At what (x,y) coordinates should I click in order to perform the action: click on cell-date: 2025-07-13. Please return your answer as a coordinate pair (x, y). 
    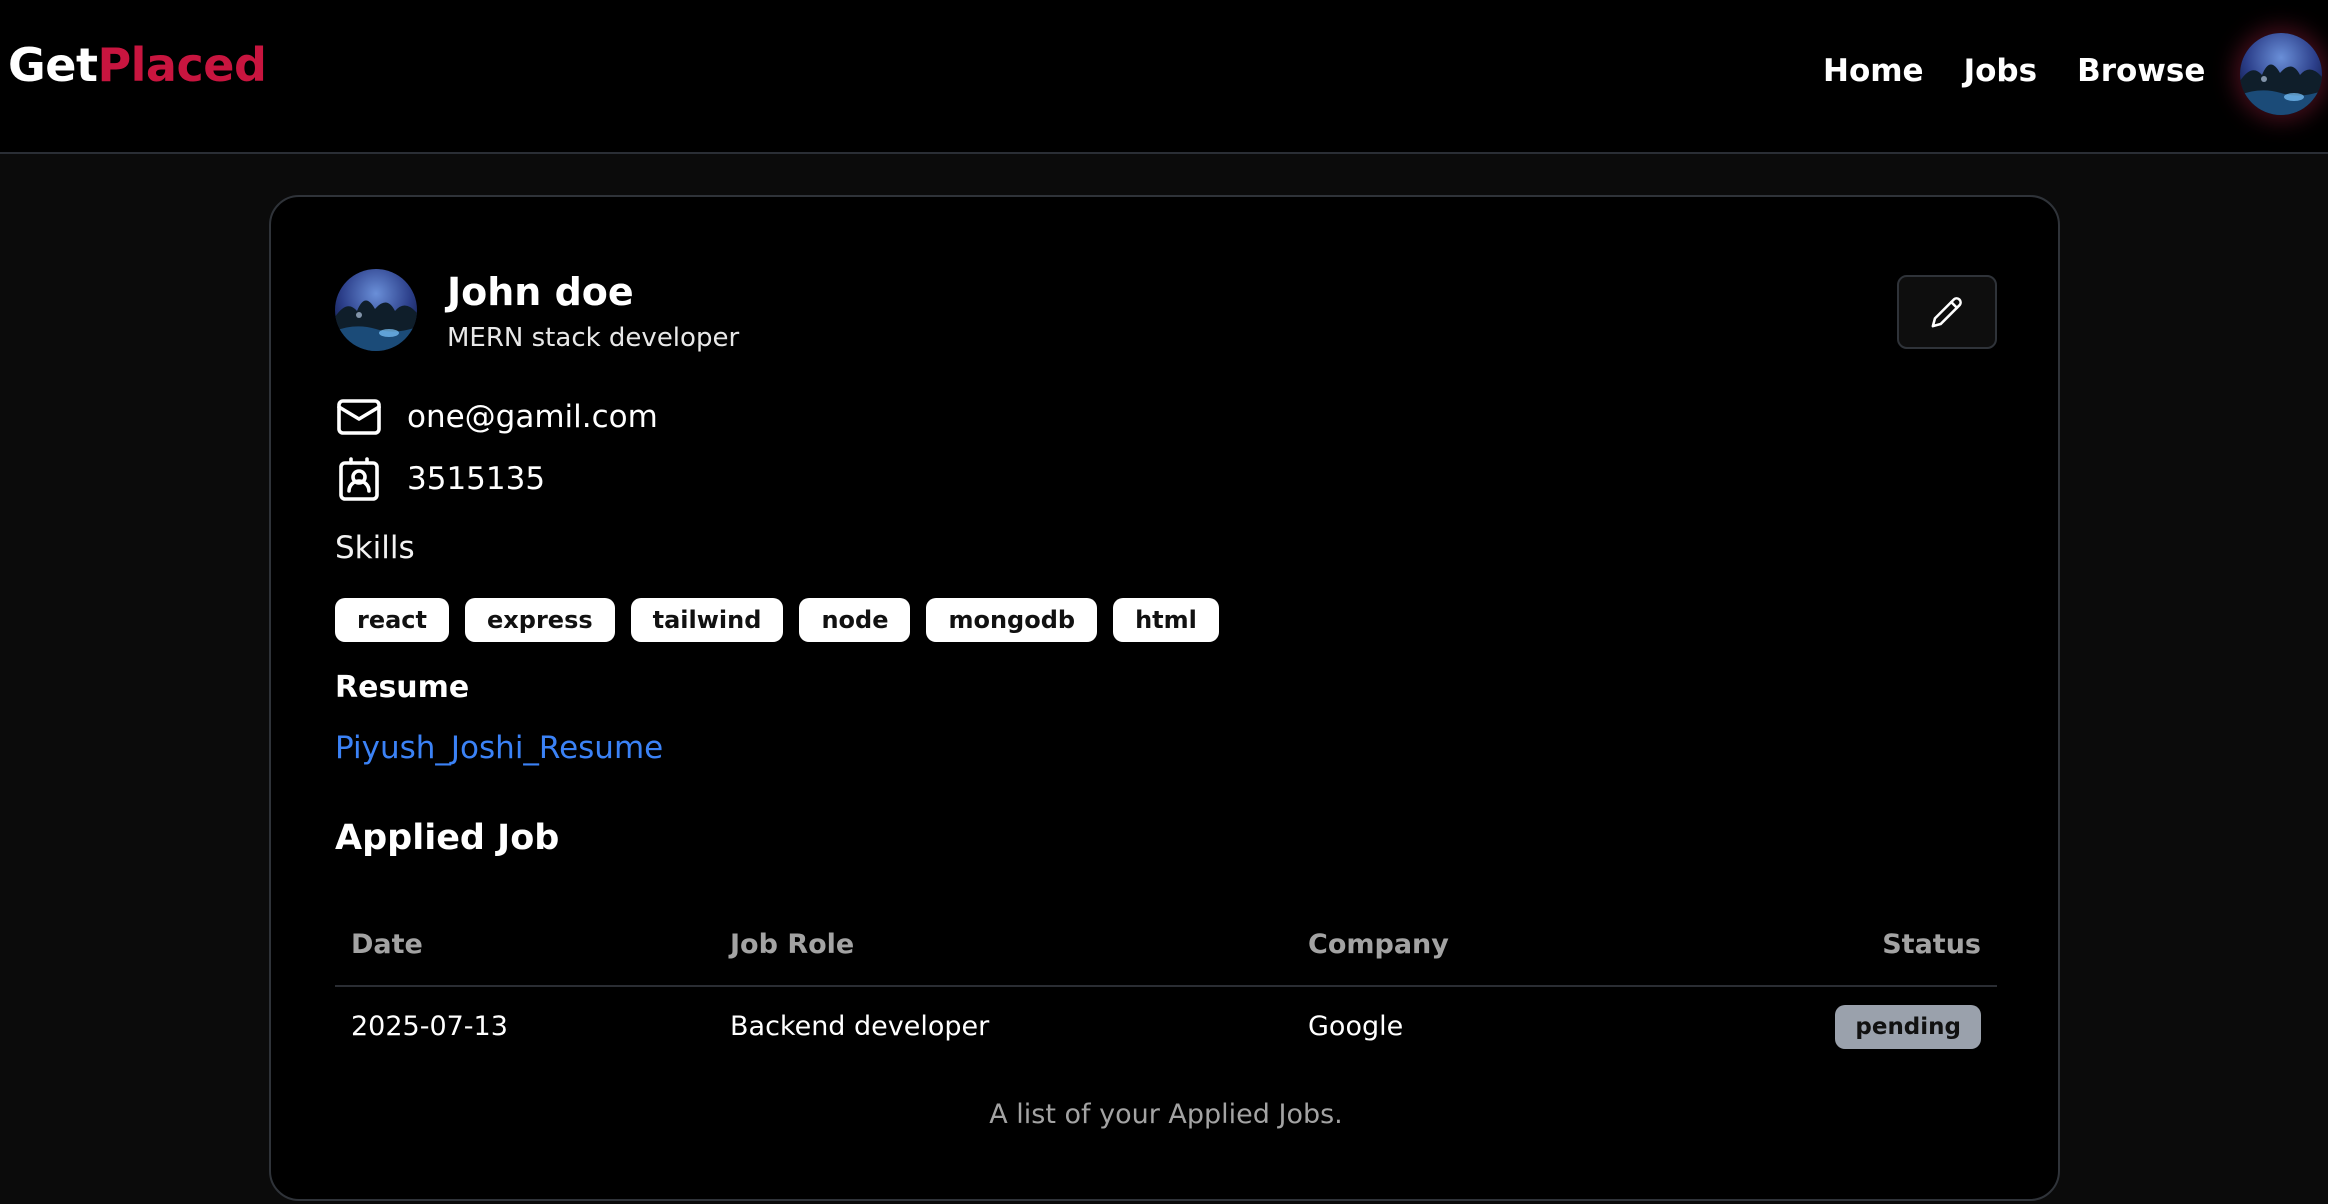
    Looking at the image, I should click on (429, 1026).